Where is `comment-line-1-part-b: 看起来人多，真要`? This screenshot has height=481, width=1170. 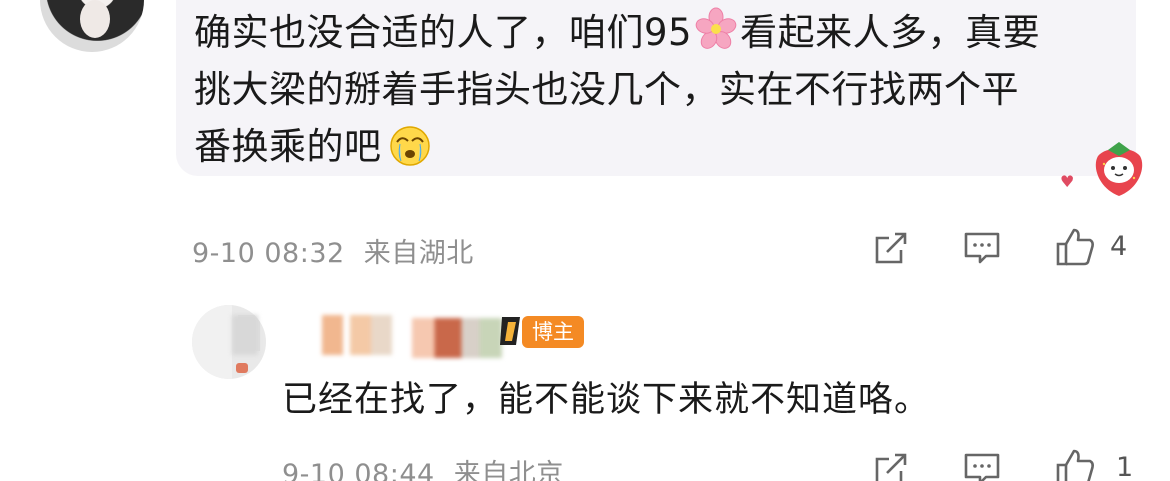 comment-line-1-part-b: 看起来人多，真要 is located at coordinates (890, 32).